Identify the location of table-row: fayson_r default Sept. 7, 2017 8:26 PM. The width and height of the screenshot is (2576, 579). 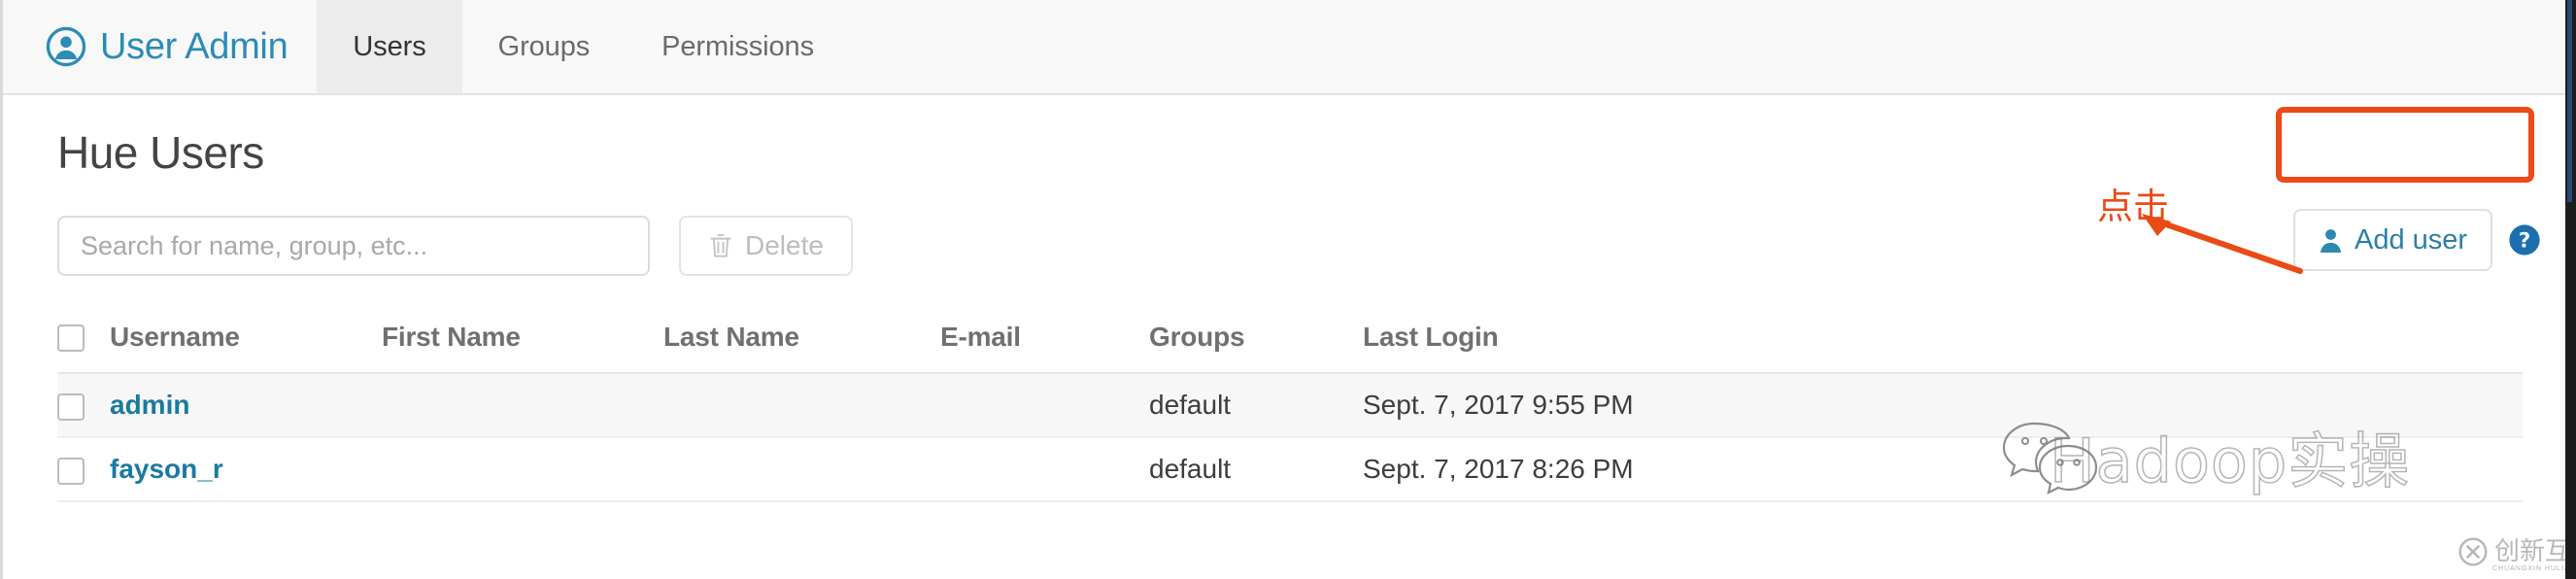
(1290, 469).